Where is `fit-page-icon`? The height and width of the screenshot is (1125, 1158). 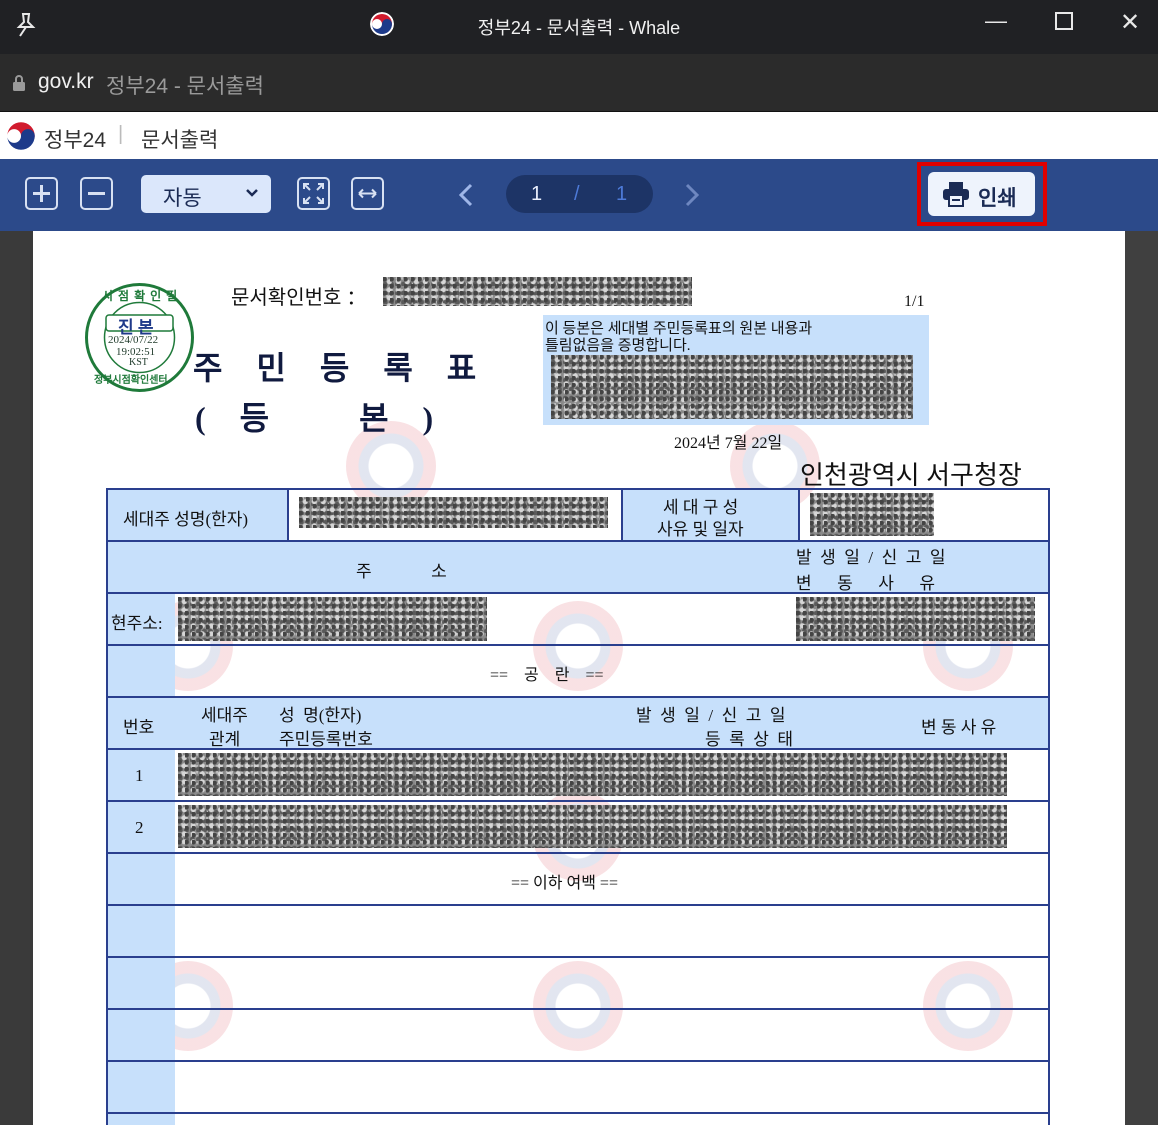
fit-page-icon is located at coordinates (313, 193).